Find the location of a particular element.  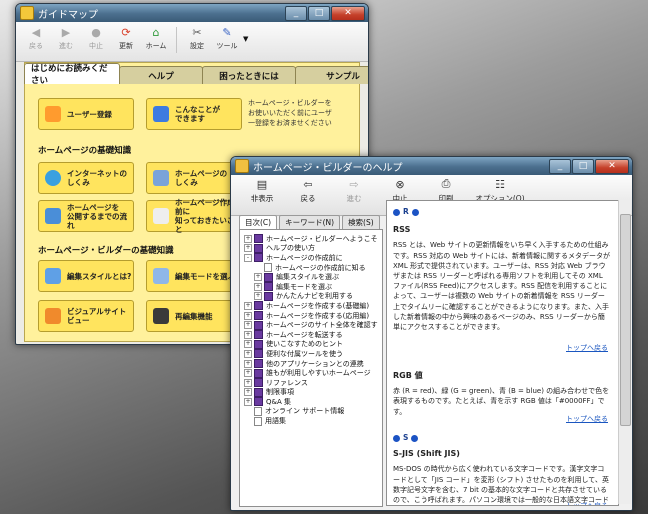

re-edit-tile: 再編集機能 is located at coordinates (194, 316).